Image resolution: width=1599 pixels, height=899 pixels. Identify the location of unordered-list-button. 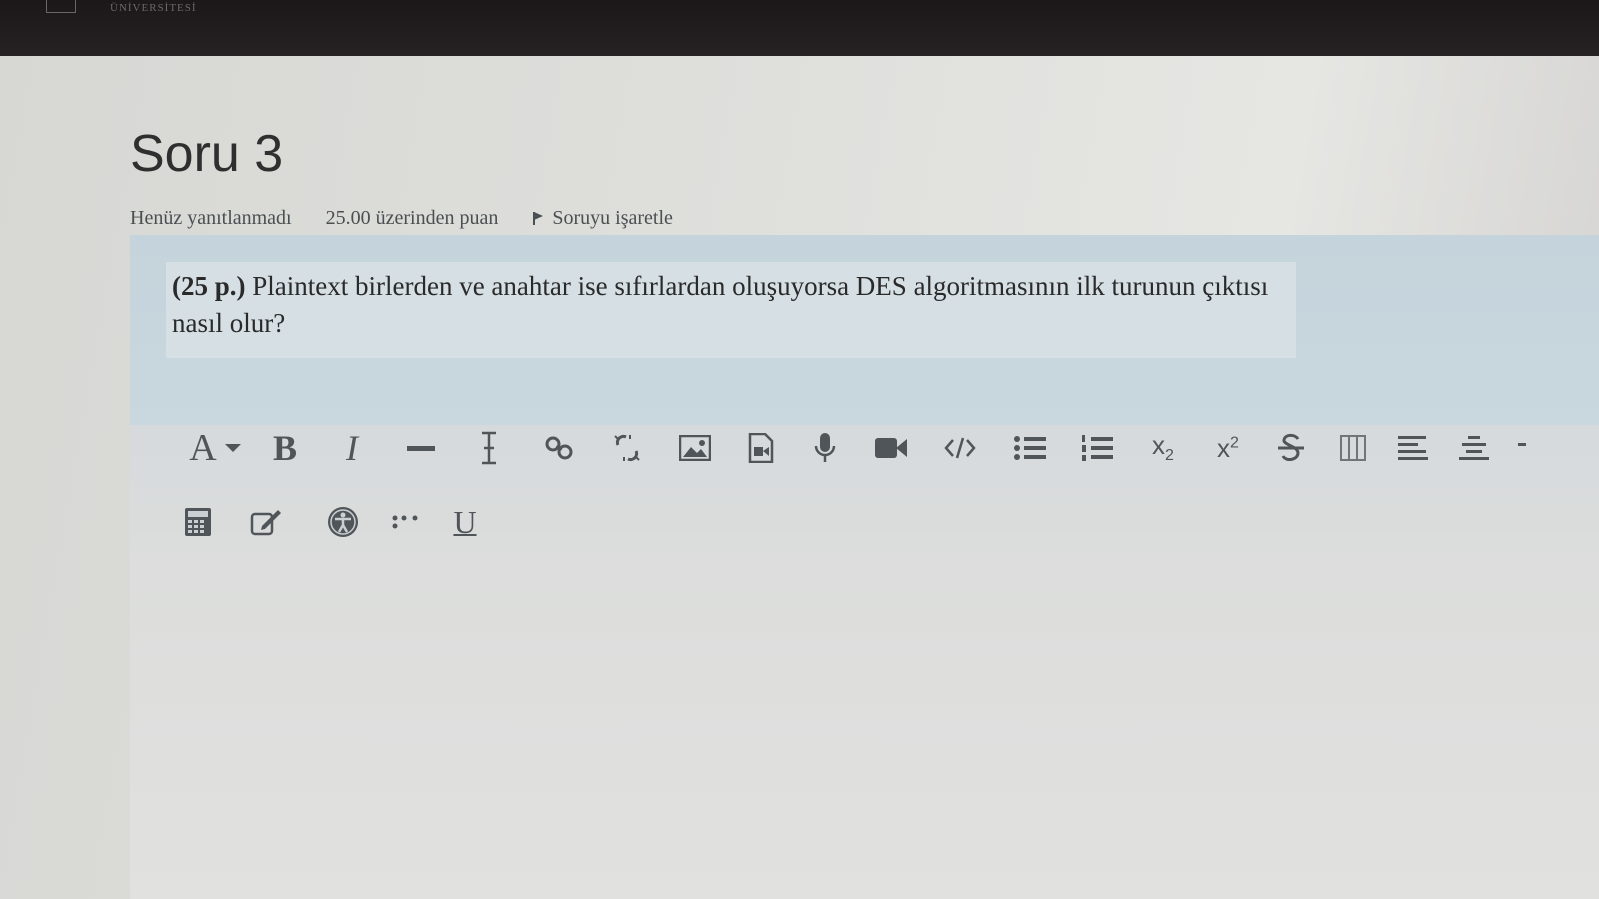
(1030, 448).